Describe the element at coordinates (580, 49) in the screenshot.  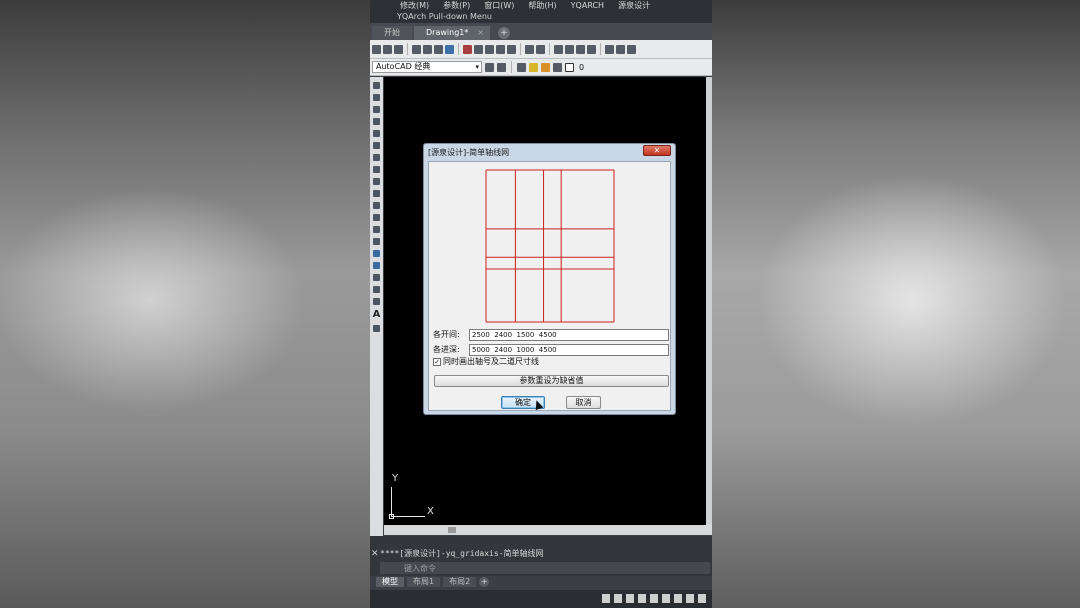
I see `zoom-window-icon` at that location.